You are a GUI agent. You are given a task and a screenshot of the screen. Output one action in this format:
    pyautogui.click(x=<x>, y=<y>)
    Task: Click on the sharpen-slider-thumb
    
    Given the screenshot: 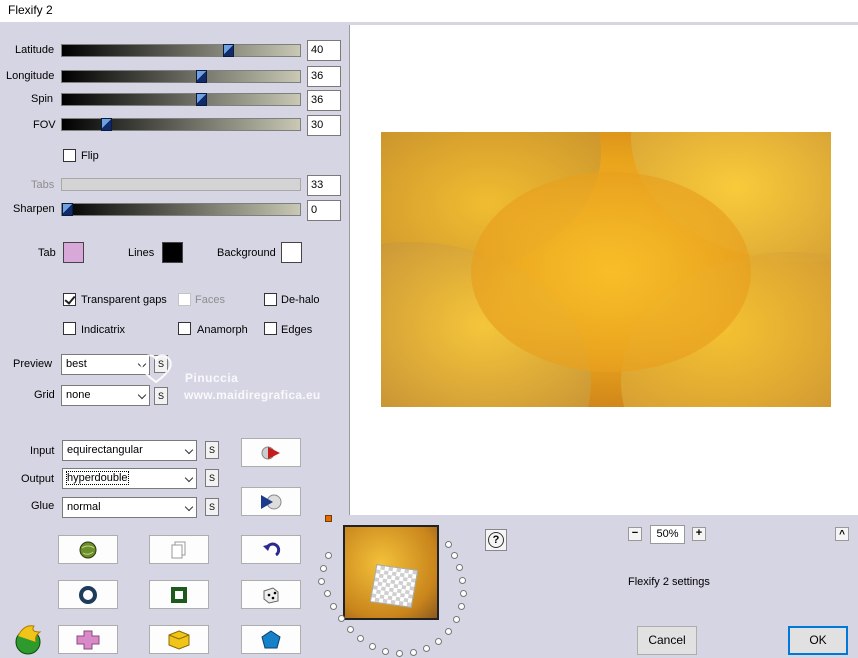 What is the action you would take?
    pyautogui.click(x=67, y=209)
    